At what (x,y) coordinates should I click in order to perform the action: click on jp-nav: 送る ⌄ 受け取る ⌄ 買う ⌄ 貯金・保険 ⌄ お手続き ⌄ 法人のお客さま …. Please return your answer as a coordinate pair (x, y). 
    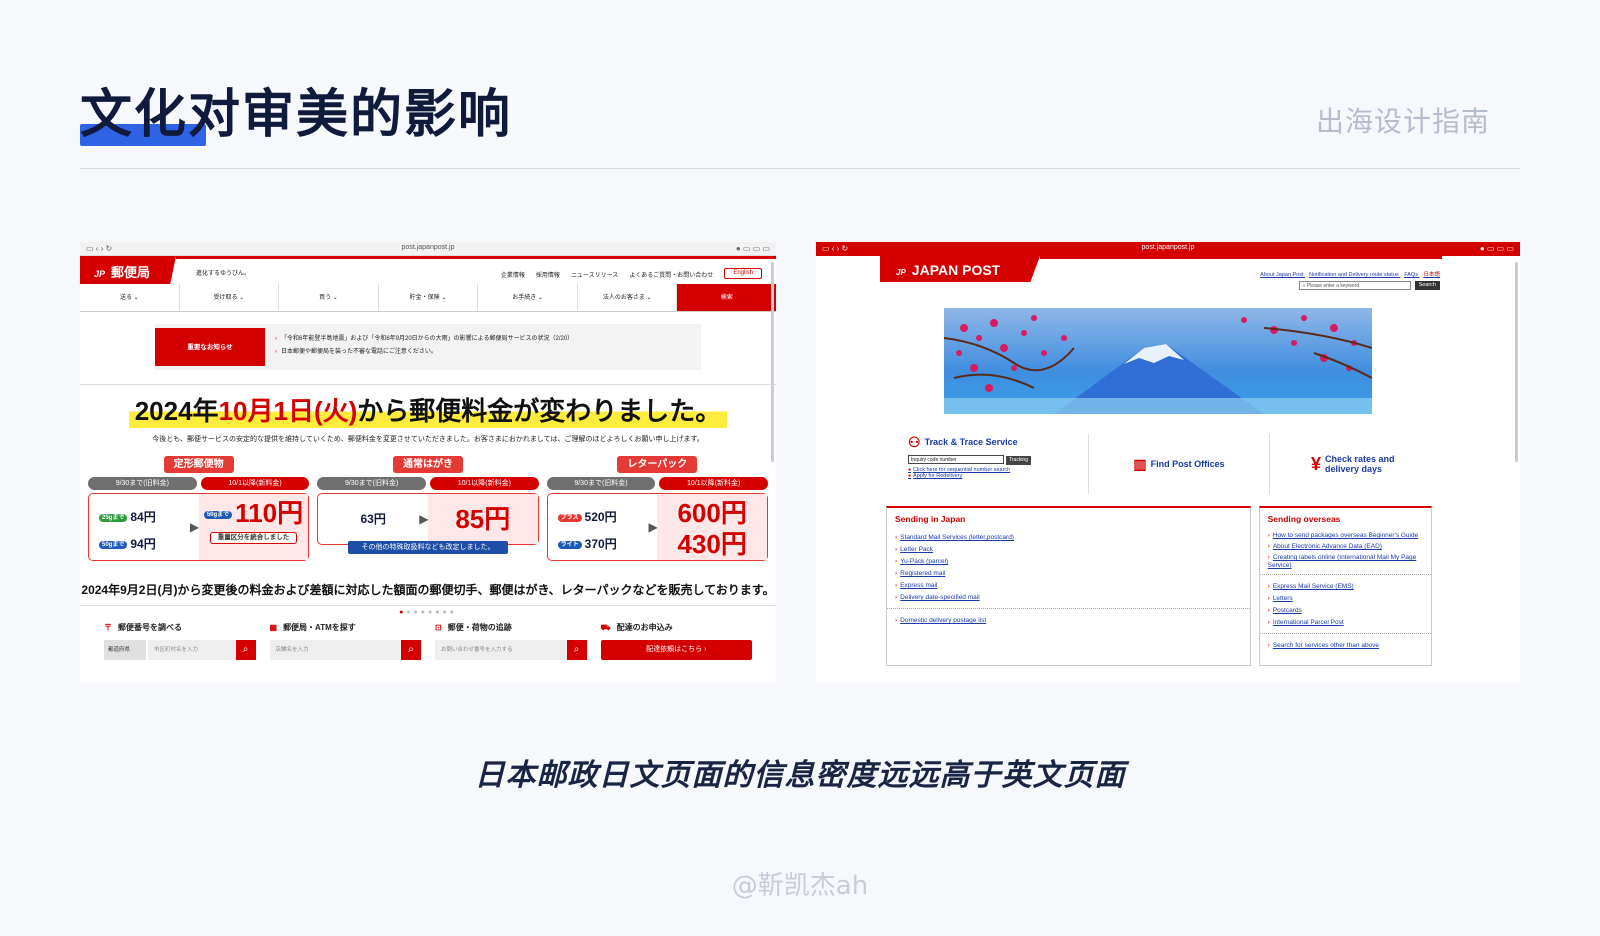
    Looking at the image, I should click on (428, 298).